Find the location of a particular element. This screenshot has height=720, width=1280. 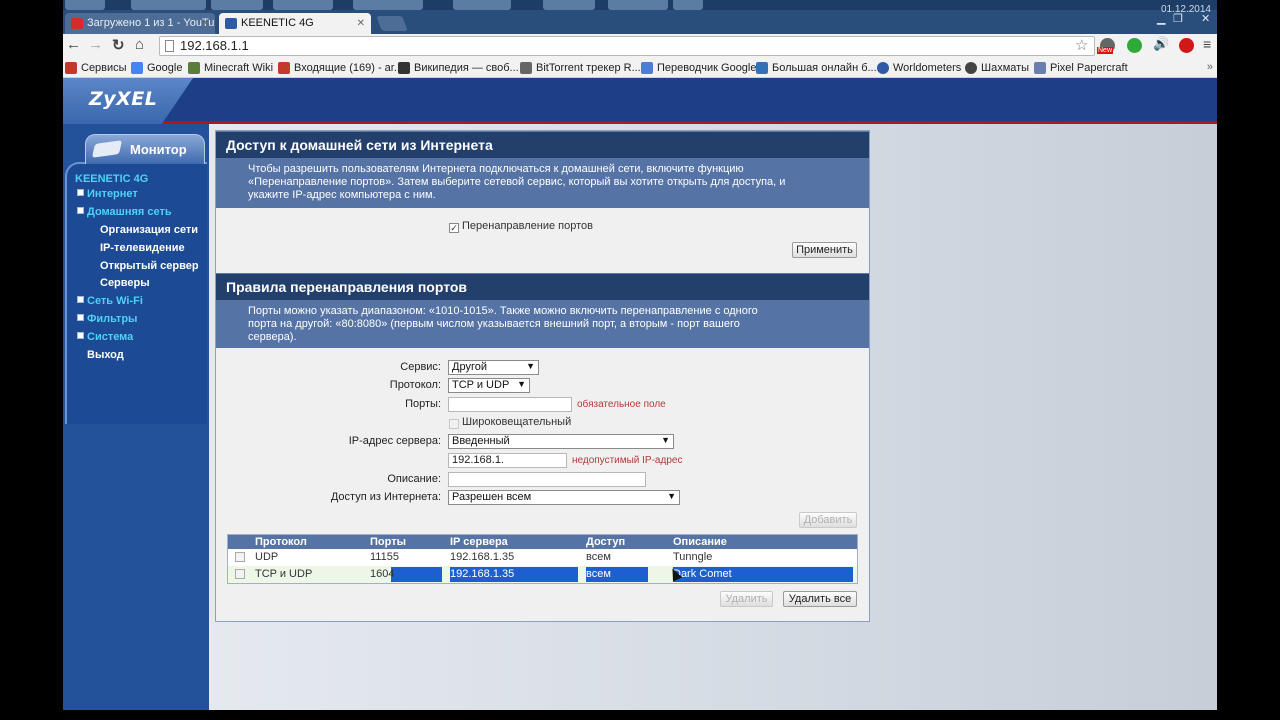

sidebar-device-name: KEENETIC 4G is located at coordinates (111, 179).